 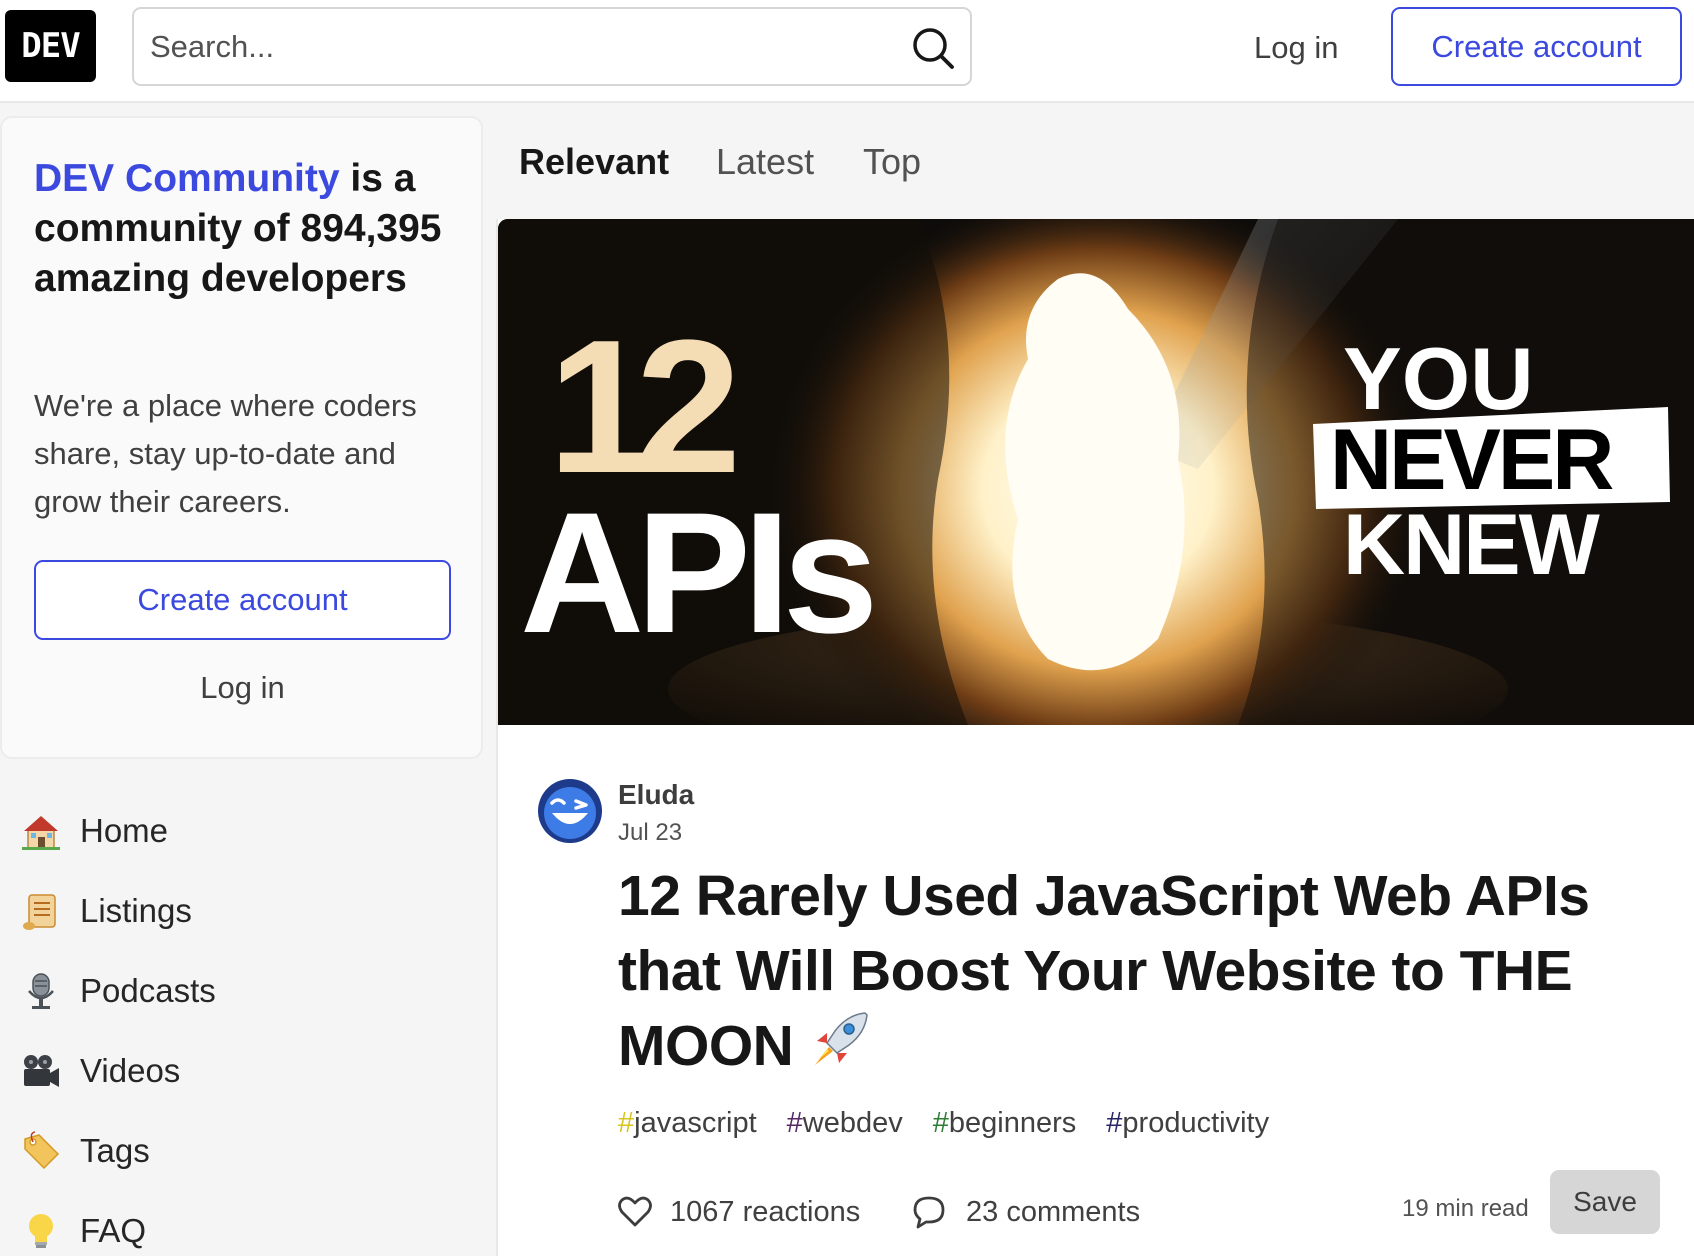 What do you see at coordinates (650, 832) in the screenshot?
I see `post-date: Jul 23` at bounding box center [650, 832].